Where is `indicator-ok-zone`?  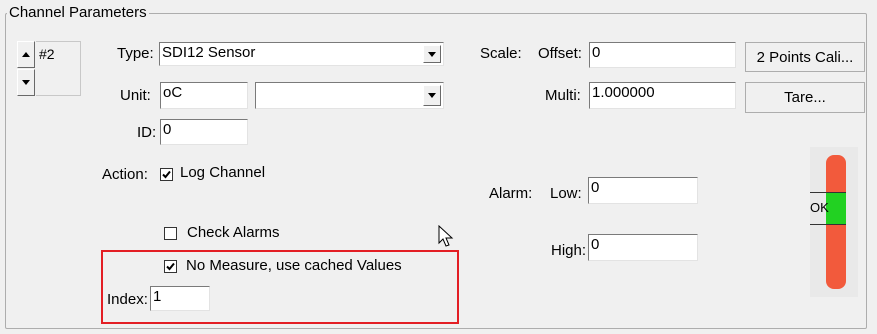 indicator-ok-zone is located at coordinates (836, 208).